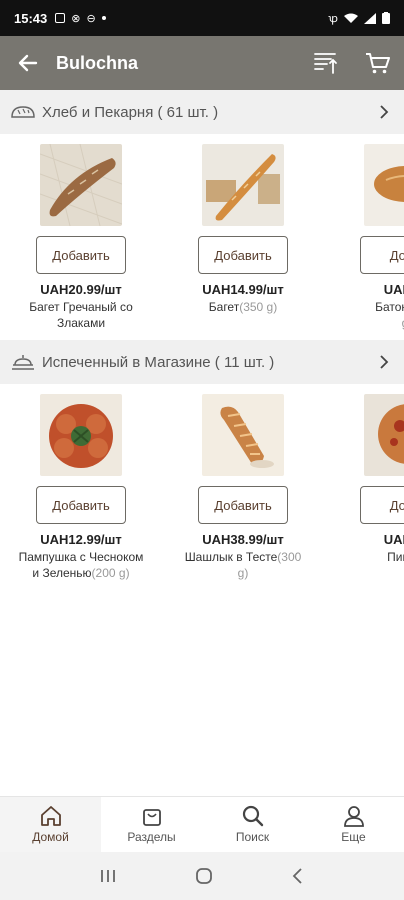 The height and width of the screenshot is (900, 404). What do you see at coordinates (50, 816) in the screenshot?
I see `home-icon` at bounding box center [50, 816].